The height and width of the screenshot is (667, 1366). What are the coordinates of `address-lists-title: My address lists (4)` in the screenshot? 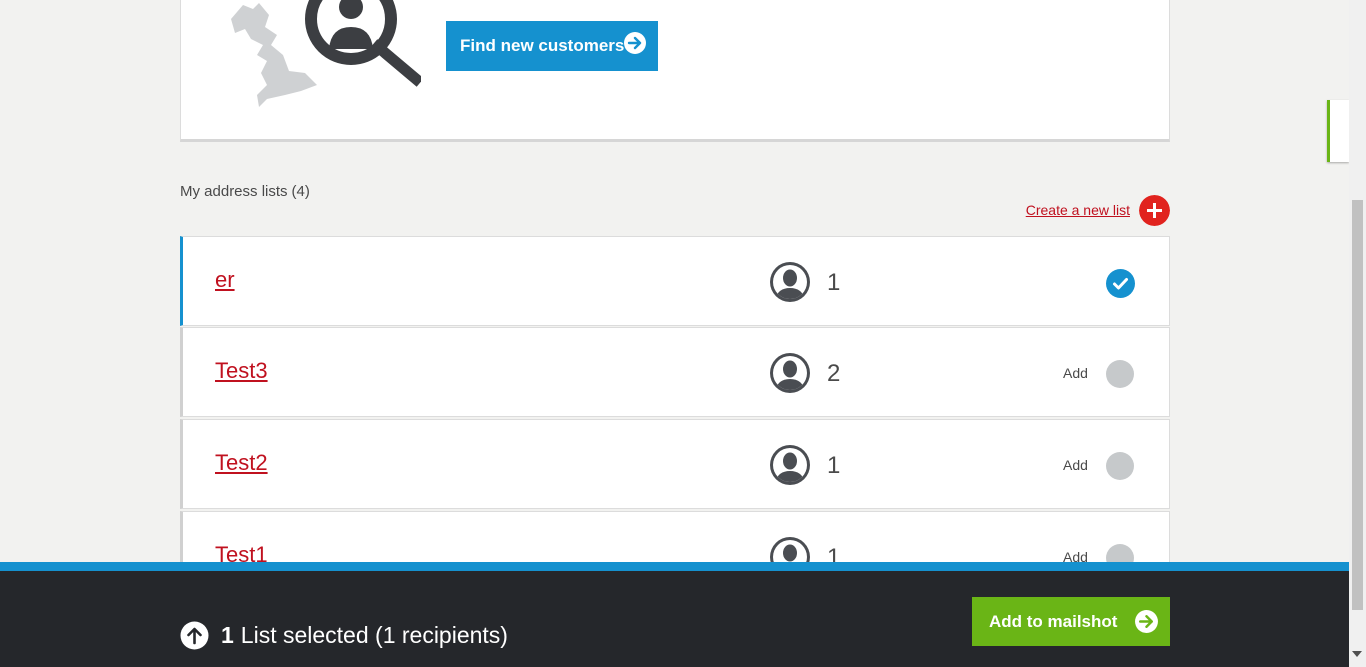 It's located at (245, 191).